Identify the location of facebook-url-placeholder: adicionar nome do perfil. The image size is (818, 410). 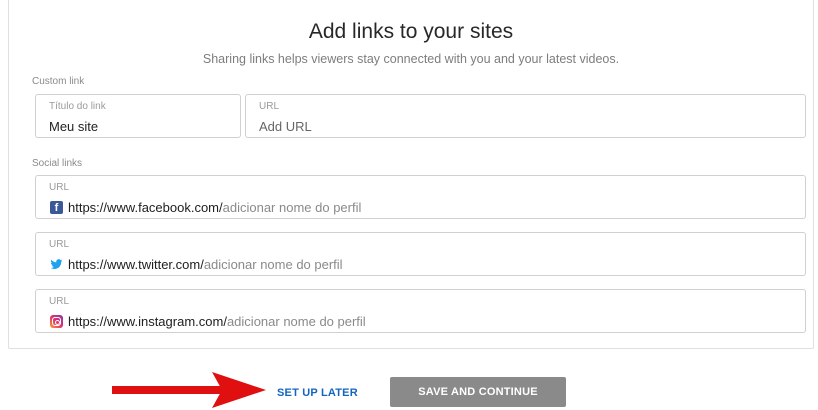
(292, 207).